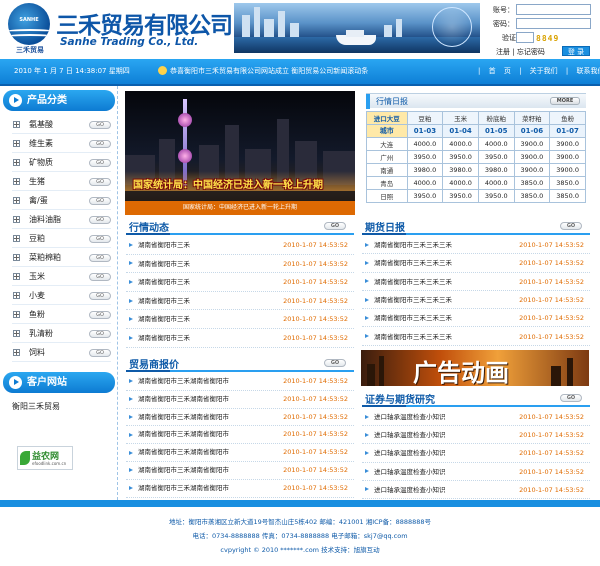  What do you see at coordinates (549, 39) in the screenshot?
I see `captcha-image: 8849` at bounding box center [549, 39].